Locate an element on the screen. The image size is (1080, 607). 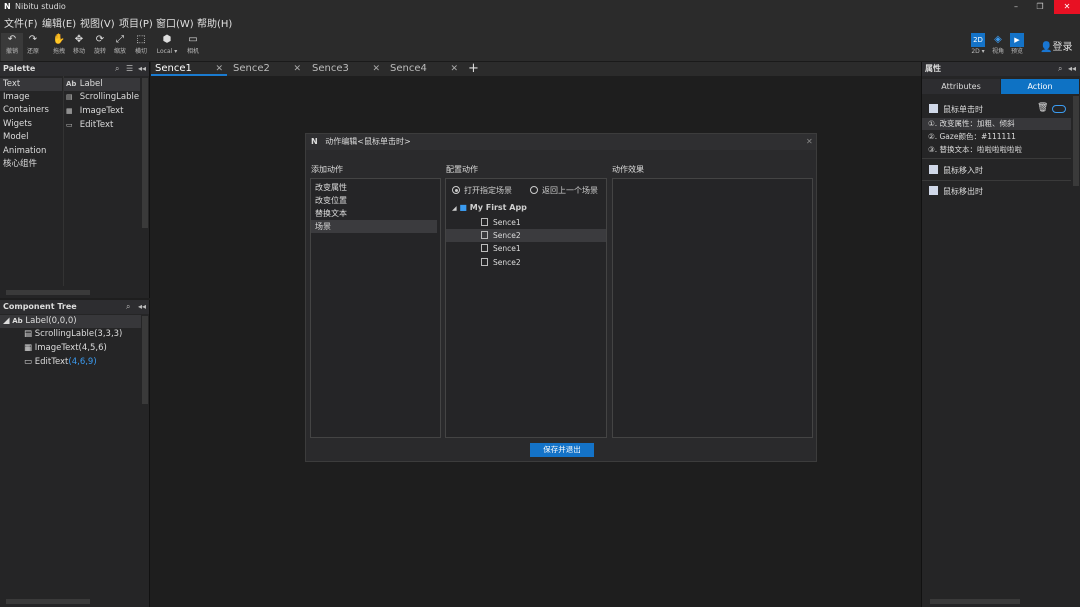
tab-sence4: Sence4 ✕ is located at coordinates (424, 69).